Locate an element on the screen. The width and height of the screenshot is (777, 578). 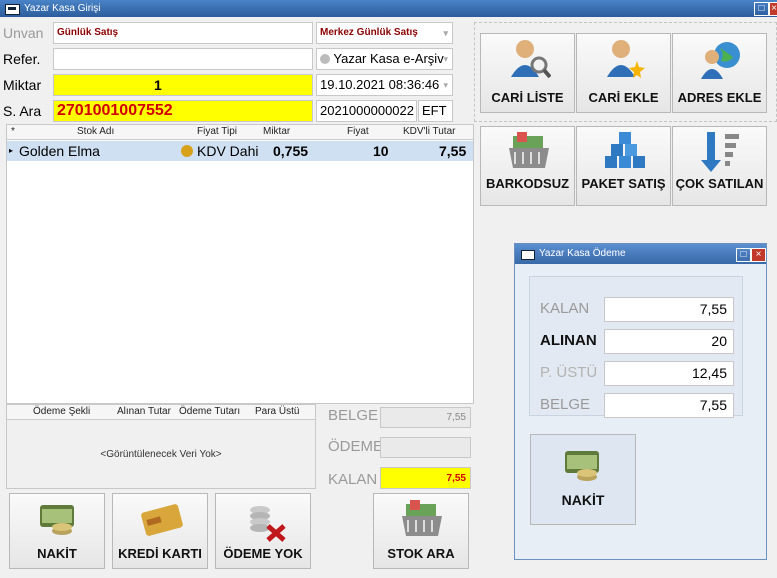
header-price-type: Fiyat Tipi is located at coordinates (217, 131).